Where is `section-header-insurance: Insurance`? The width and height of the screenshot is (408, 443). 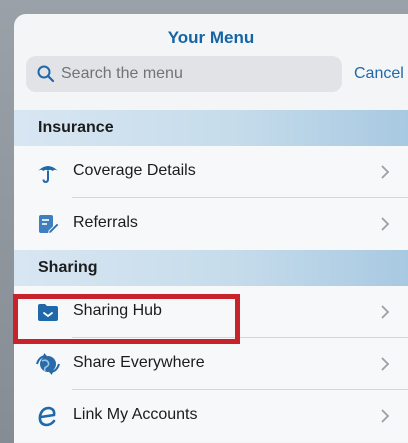
section-header-insurance: Insurance is located at coordinates (211, 128).